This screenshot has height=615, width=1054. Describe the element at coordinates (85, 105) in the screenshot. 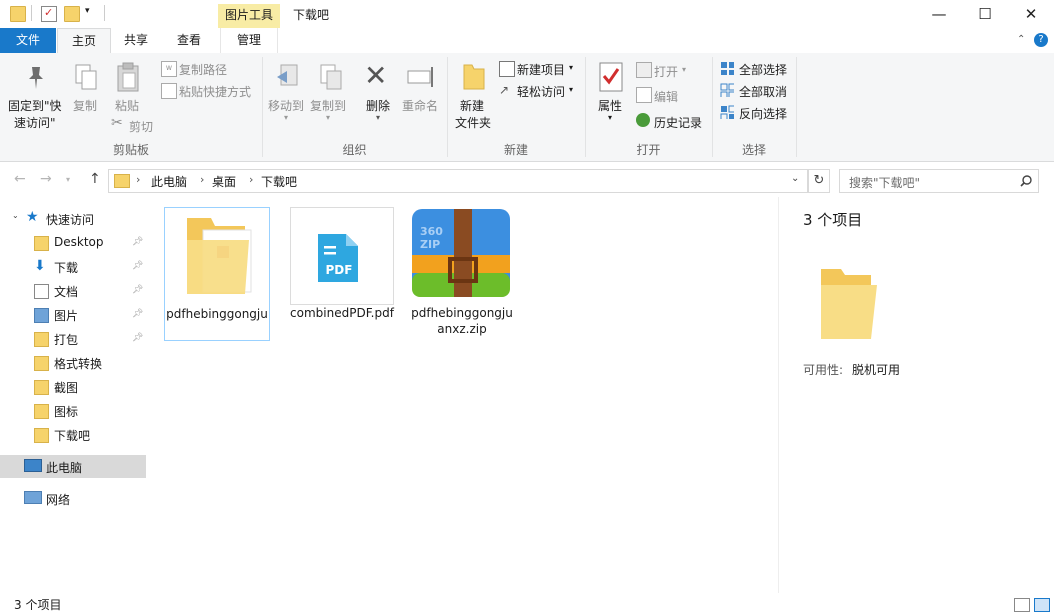

I see `copy-button: 复制` at that location.